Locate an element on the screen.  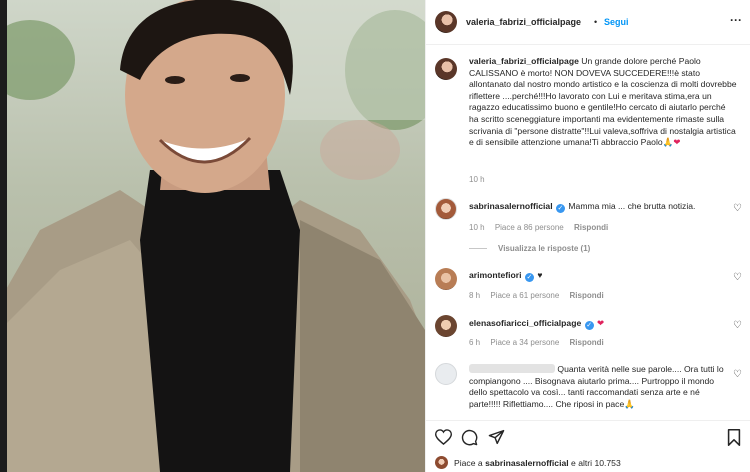
share-icon is located at coordinates (496, 437).